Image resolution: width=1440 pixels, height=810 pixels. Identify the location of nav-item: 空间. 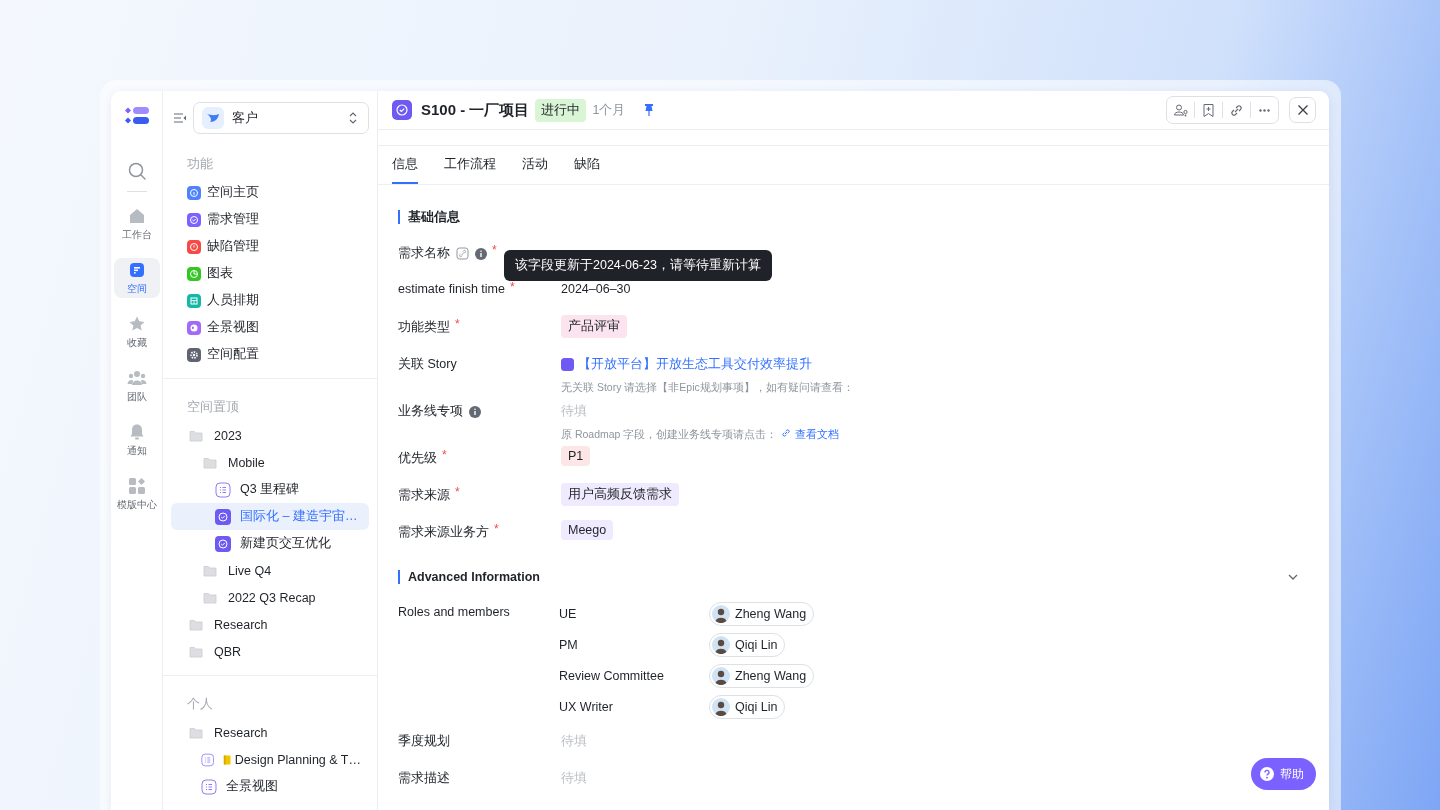
(136, 278).